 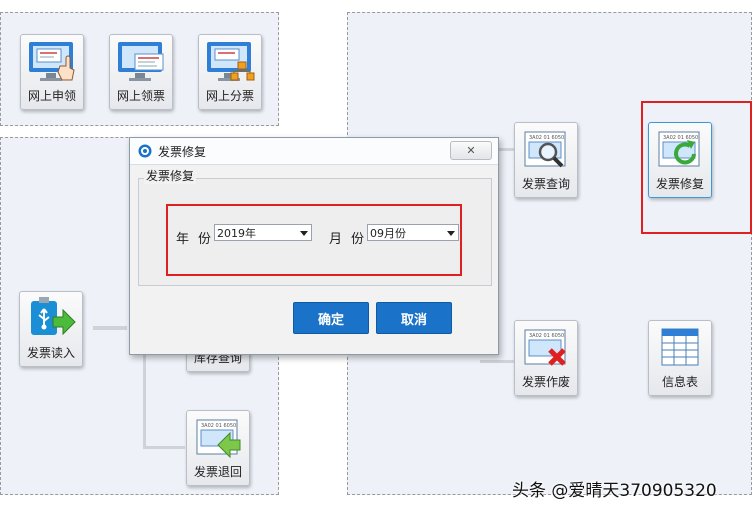 What do you see at coordinates (696, 167) in the screenshot?
I see `repair-tile-highlight` at bounding box center [696, 167].